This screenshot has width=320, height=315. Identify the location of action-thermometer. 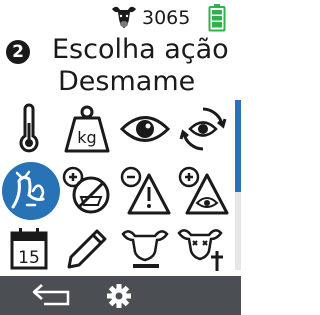
(29, 129).